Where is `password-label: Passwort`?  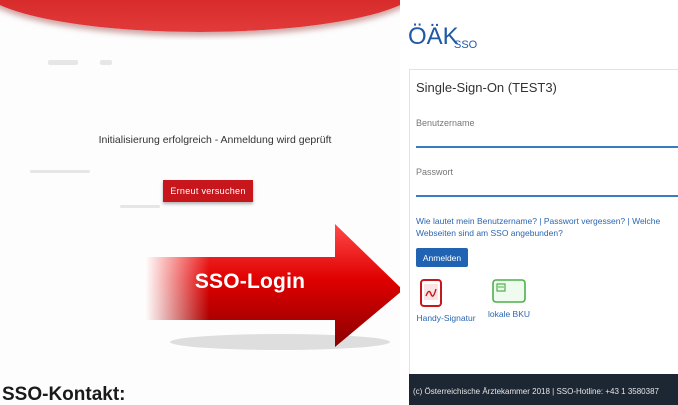
password-label: Passwort is located at coordinates (435, 172).